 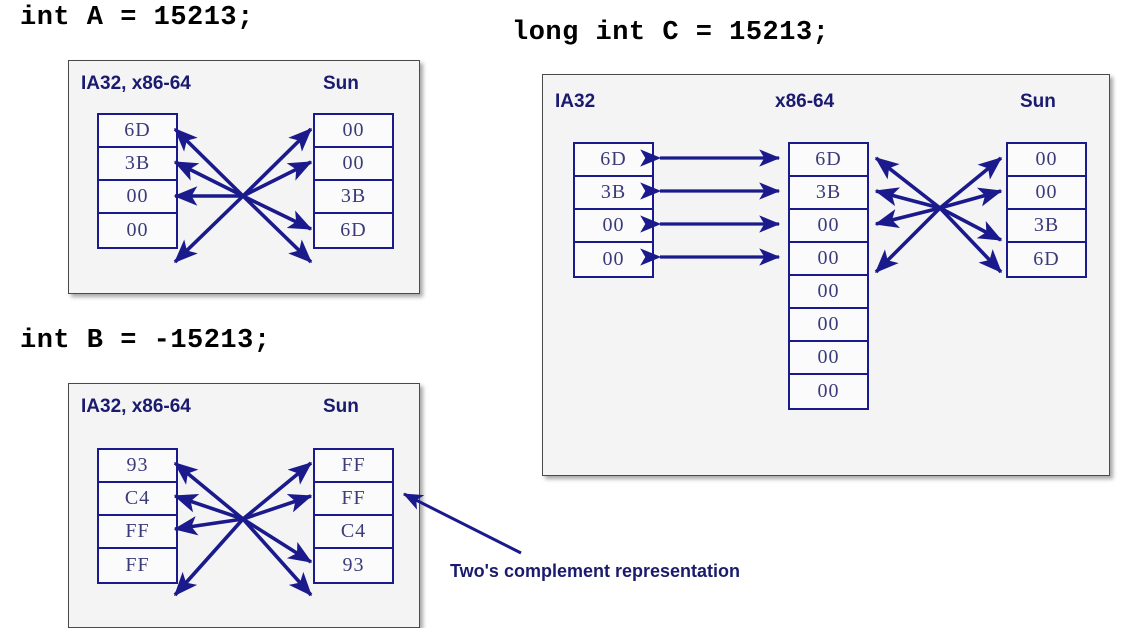 What do you see at coordinates (341, 406) in the screenshot?
I see `panel-b-label-sun: Sun` at bounding box center [341, 406].